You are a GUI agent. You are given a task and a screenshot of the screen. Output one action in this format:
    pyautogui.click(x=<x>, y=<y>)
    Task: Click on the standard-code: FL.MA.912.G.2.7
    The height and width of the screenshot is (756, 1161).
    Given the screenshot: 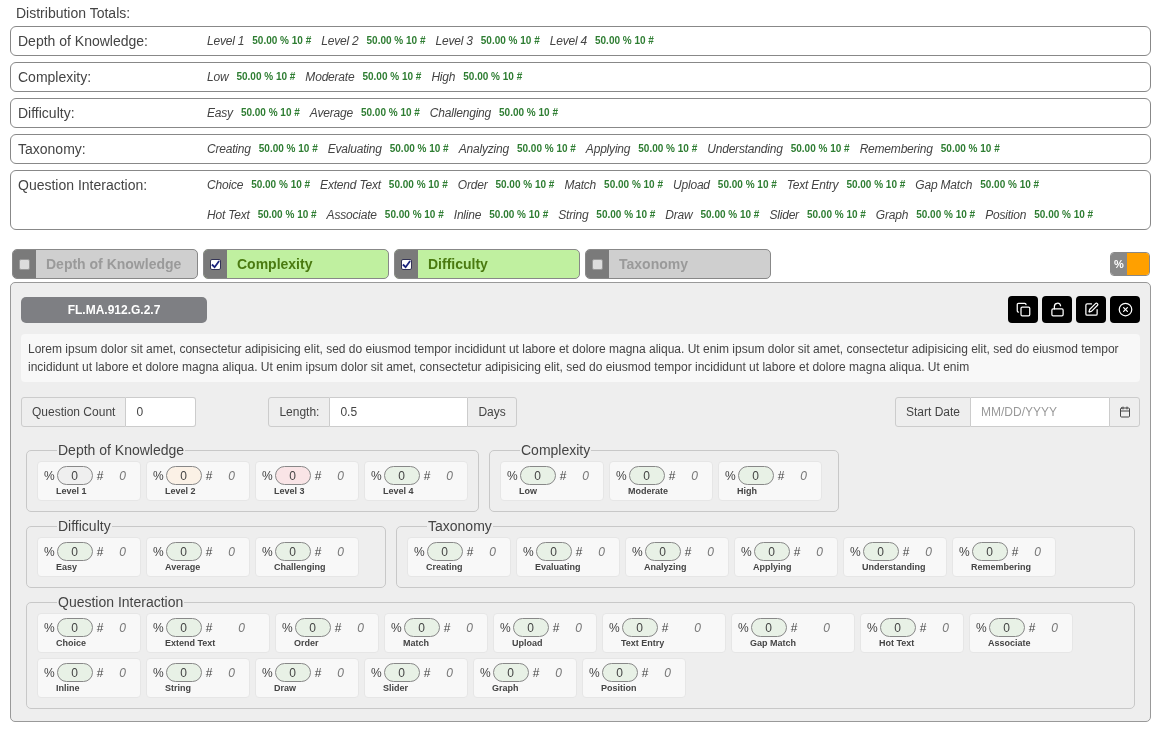 What is the action you would take?
    pyautogui.click(x=114, y=309)
    